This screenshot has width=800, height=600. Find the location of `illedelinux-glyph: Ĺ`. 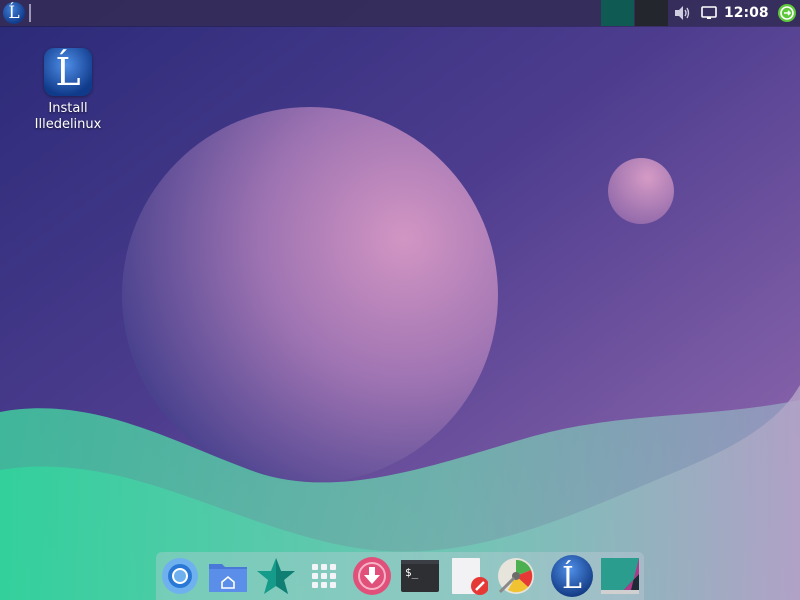

illedelinux-glyph: Ĺ is located at coordinates (572, 578).